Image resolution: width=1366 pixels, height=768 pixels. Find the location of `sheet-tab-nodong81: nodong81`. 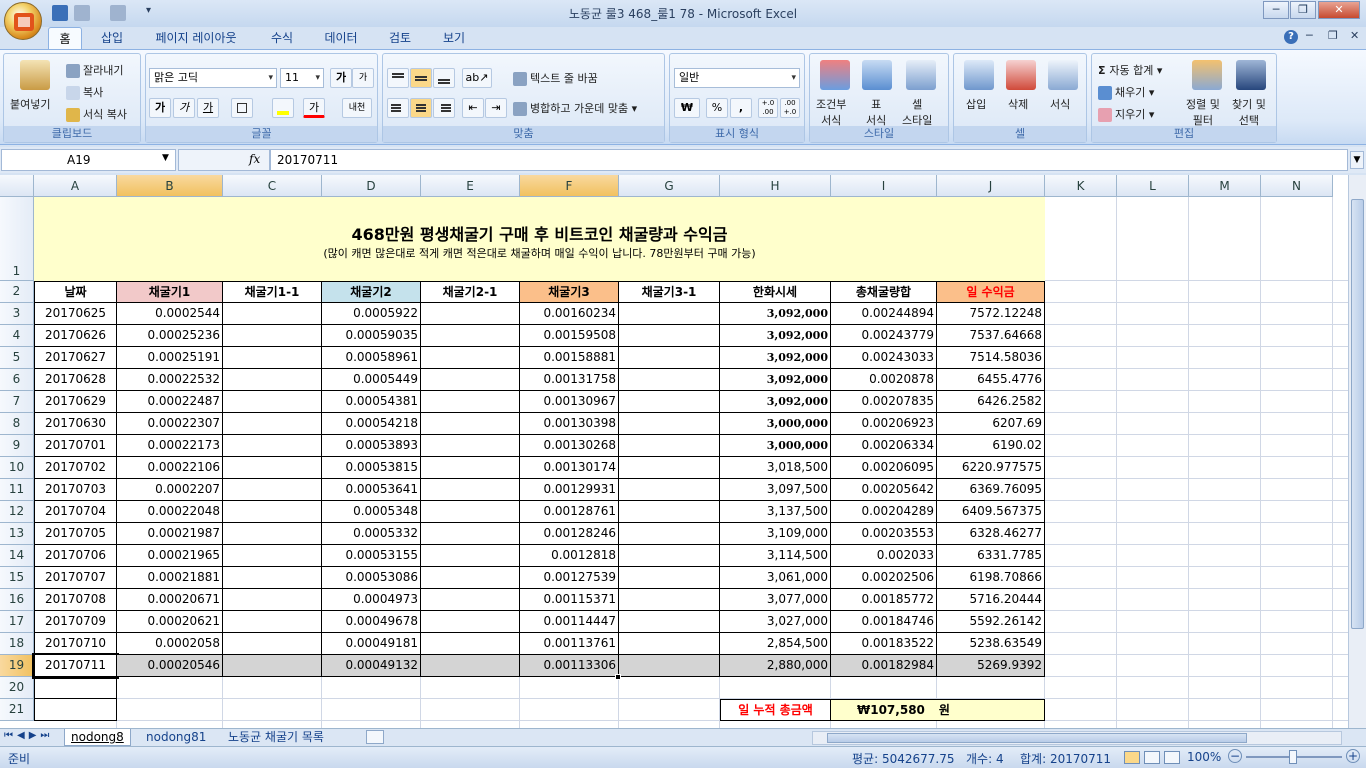

sheet-tab-nodong81: nodong81 is located at coordinates (176, 737).